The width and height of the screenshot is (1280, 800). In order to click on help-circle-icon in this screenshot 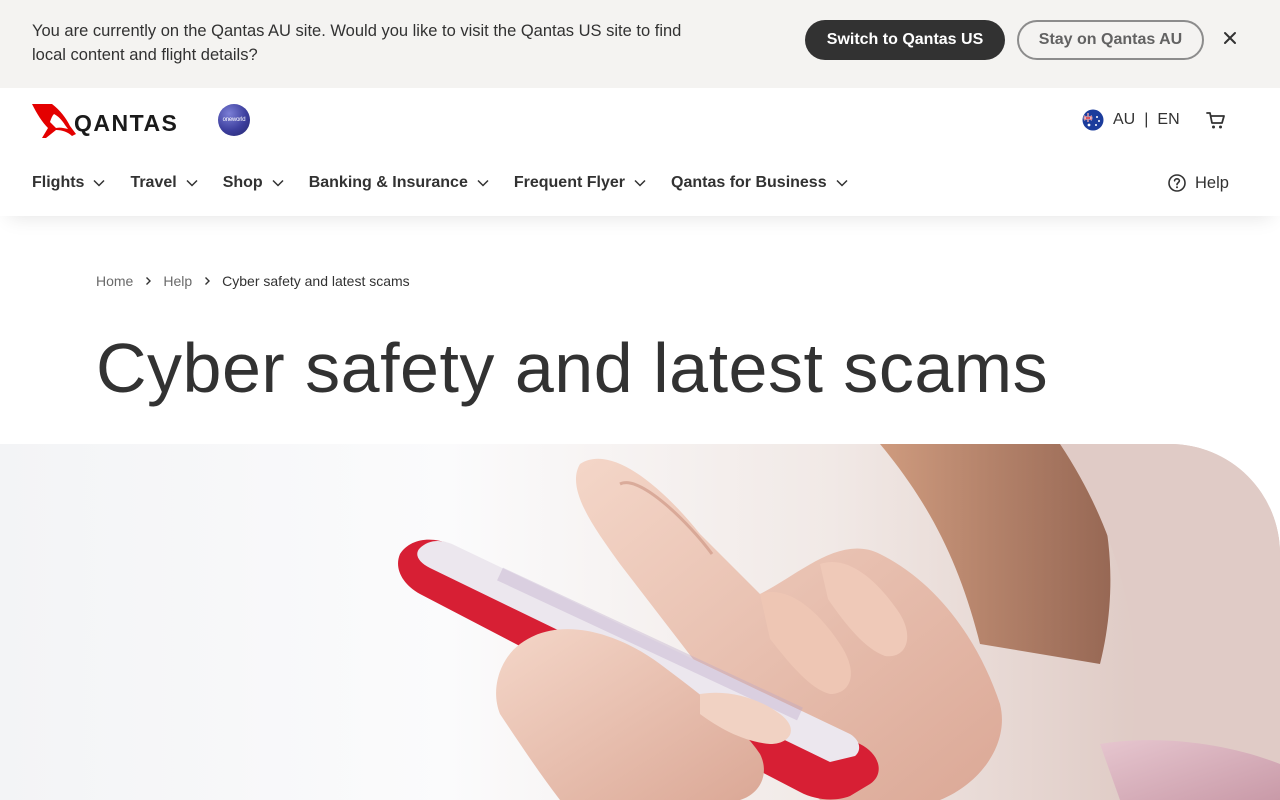, I will do `click(1177, 183)`.